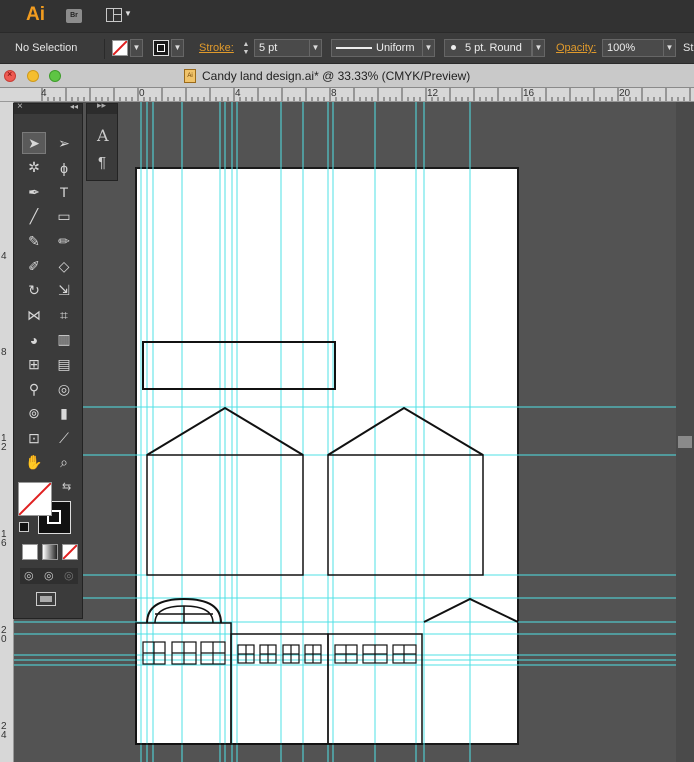 The height and width of the screenshot is (762, 694). Describe the element at coordinates (64, 340) in the screenshot. I see `perspective-grid-tool-icon: ▥` at that location.